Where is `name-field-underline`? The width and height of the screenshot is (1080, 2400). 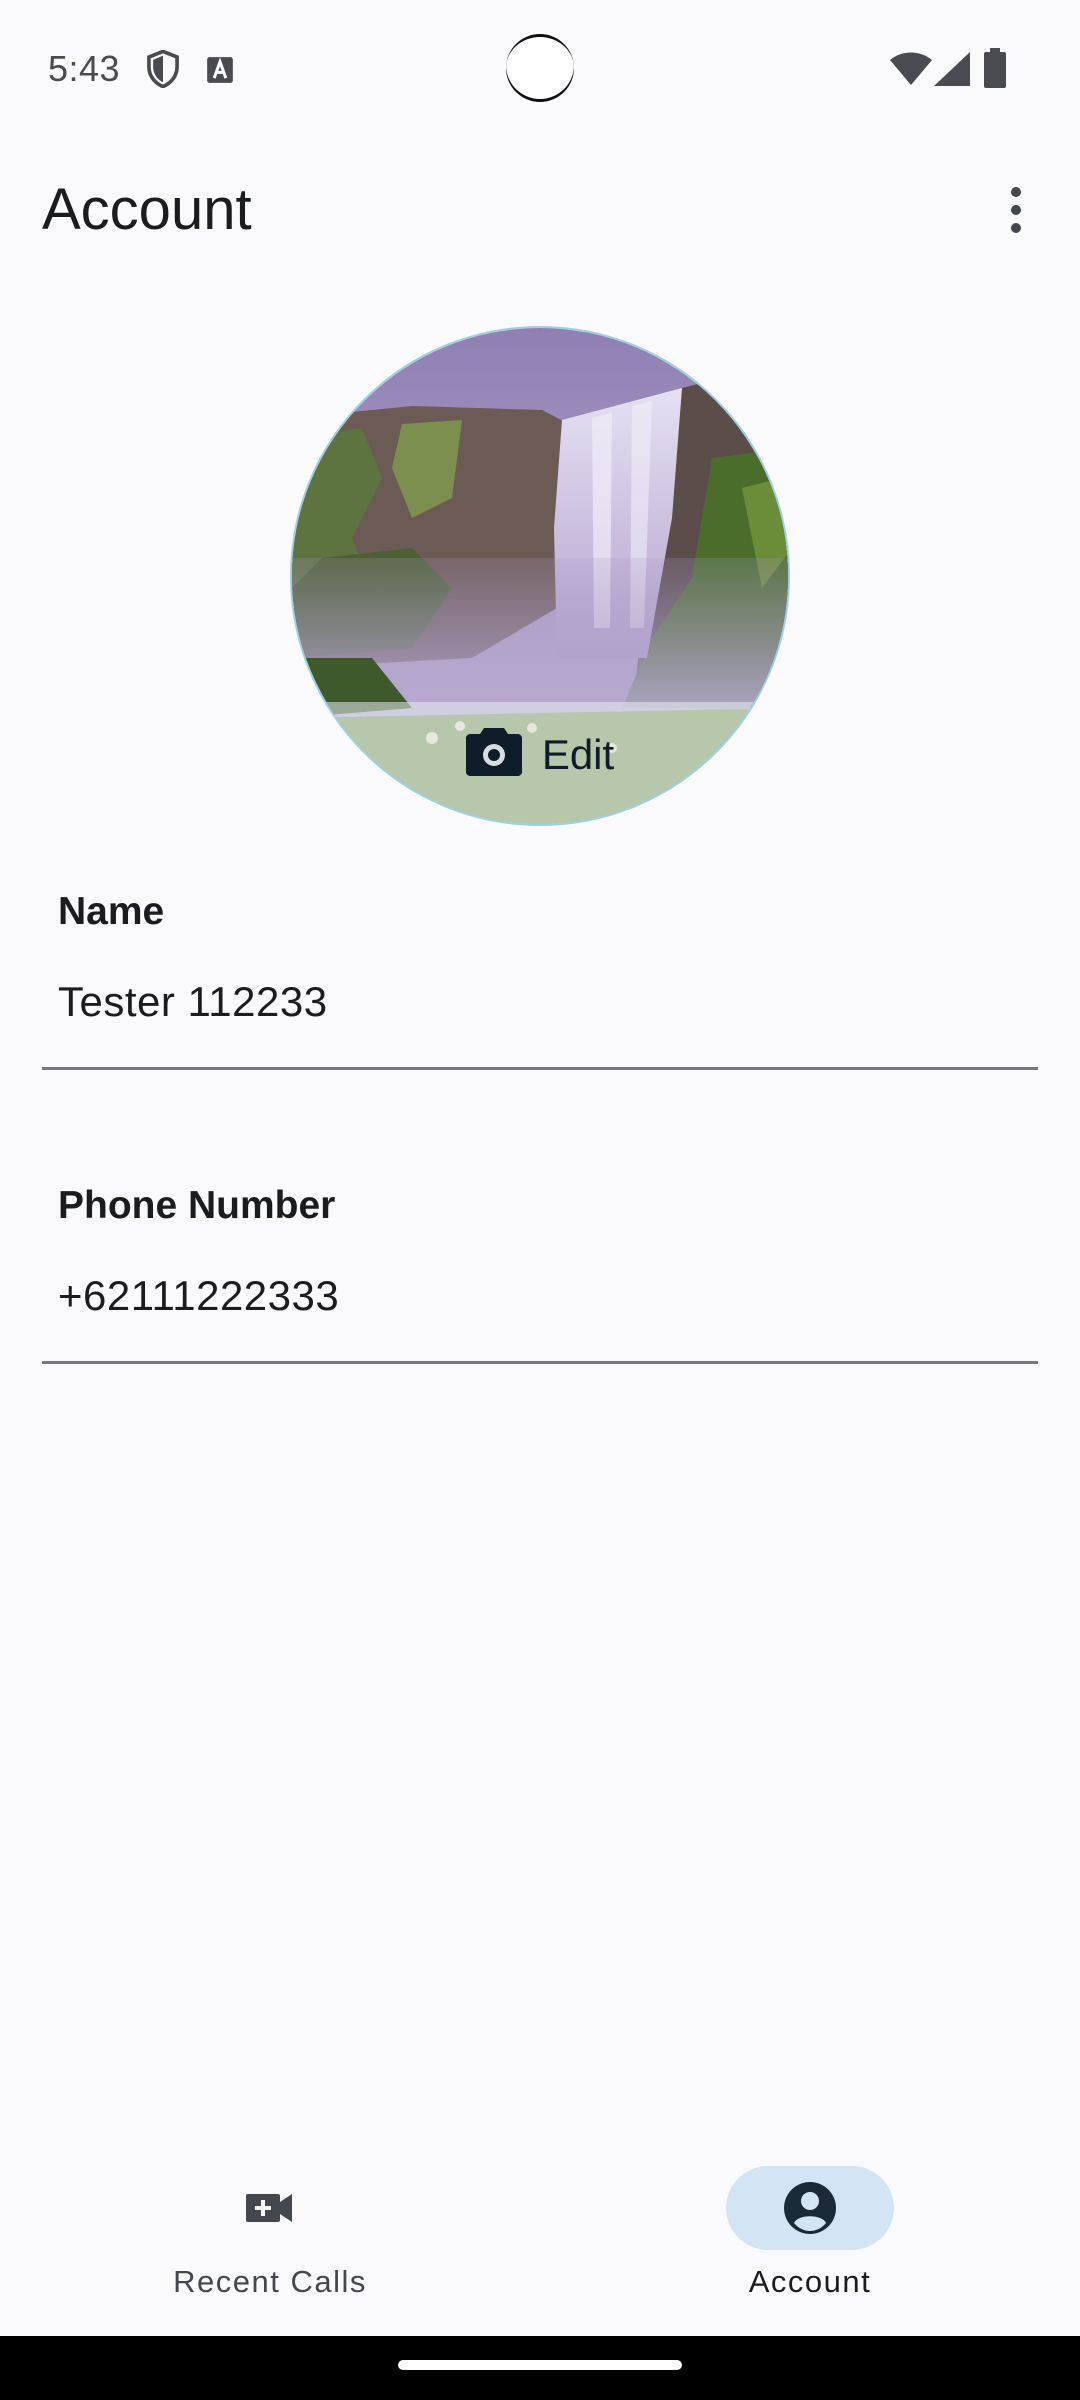
name-field-underline is located at coordinates (540, 1068).